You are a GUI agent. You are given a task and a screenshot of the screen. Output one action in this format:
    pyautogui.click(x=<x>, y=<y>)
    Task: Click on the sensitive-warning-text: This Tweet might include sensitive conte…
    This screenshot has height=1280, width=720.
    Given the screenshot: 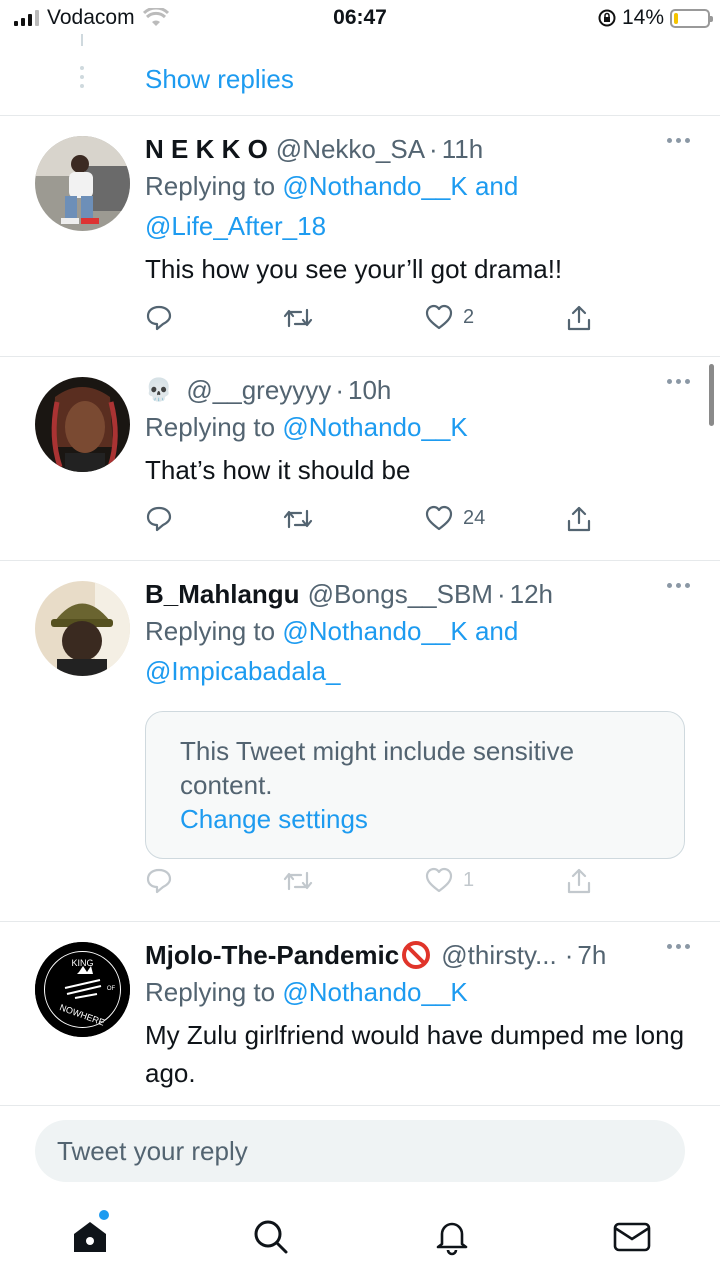 What is the action you would take?
    pyautogui.click(x=377, y=768)
    